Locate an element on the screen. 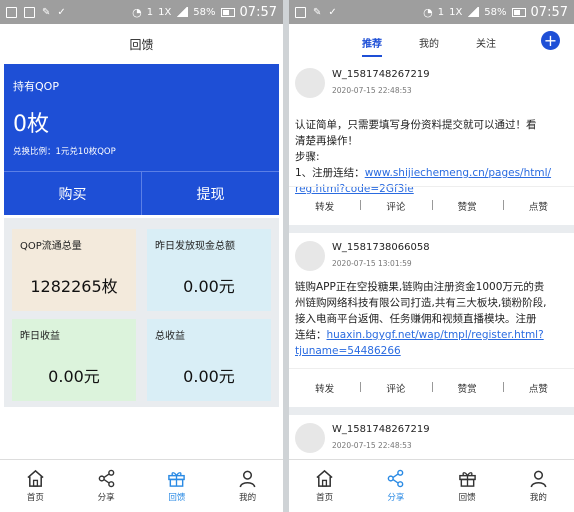 Image resolution: width=574 pixels, height=512 pixels. post-link: www.shijiechemeng.cn/pages/html/ is located at coordinates (458, 173).